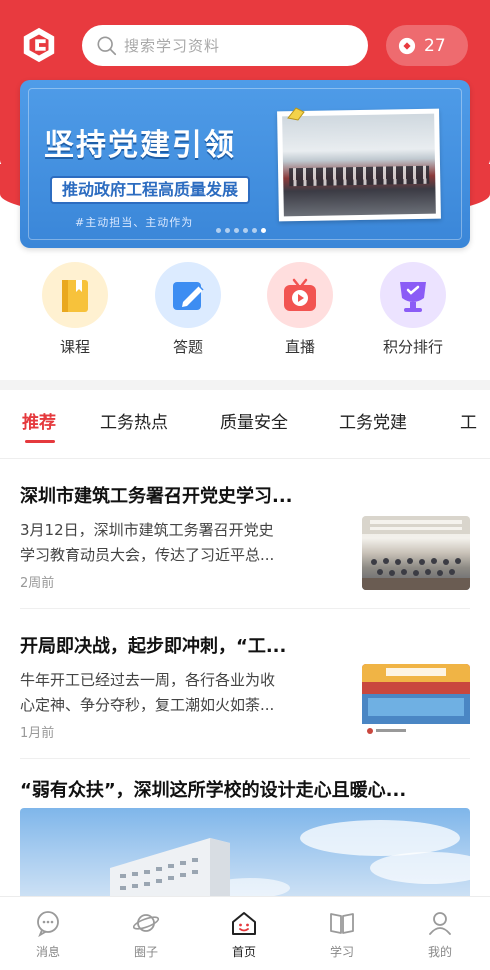 This screenshot has height=970, width=490. What do you see at coordinates (296, 114) in the screenshot?
I see `pushpin-icon` at bounding box center [296, 114].